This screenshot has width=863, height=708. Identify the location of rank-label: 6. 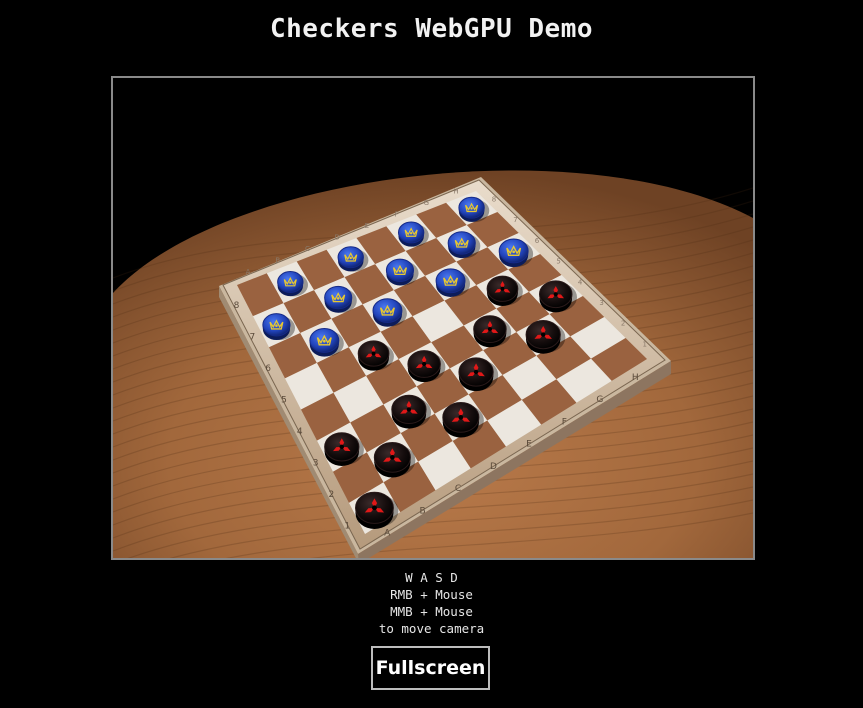
(268, 369).